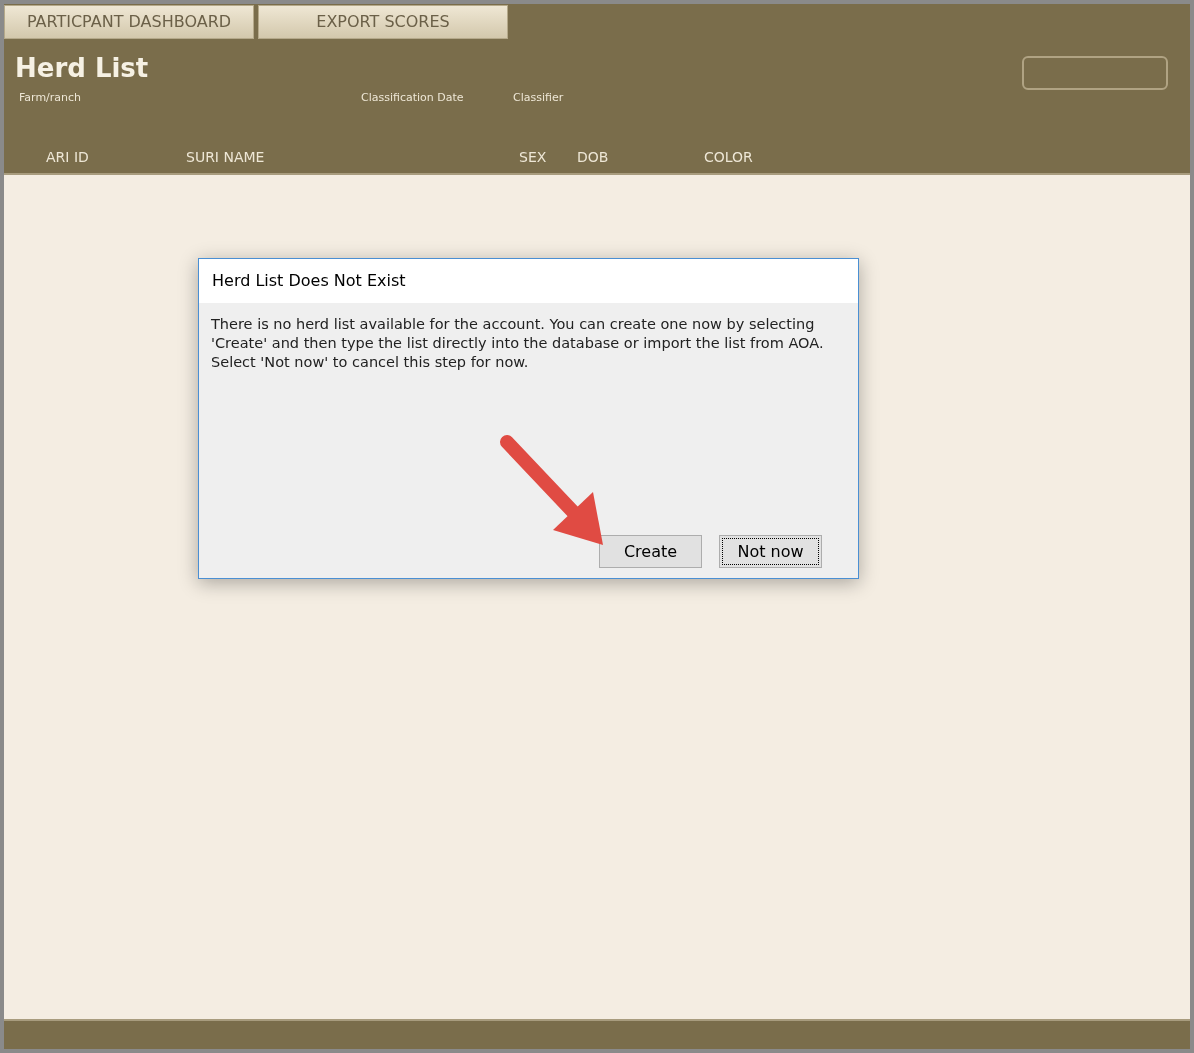 The width and height of the screenshot is (1194, 1053). Describe the element at coordinates (650, 551) in the screenshot. I see `dialog-button: Create` at that location.